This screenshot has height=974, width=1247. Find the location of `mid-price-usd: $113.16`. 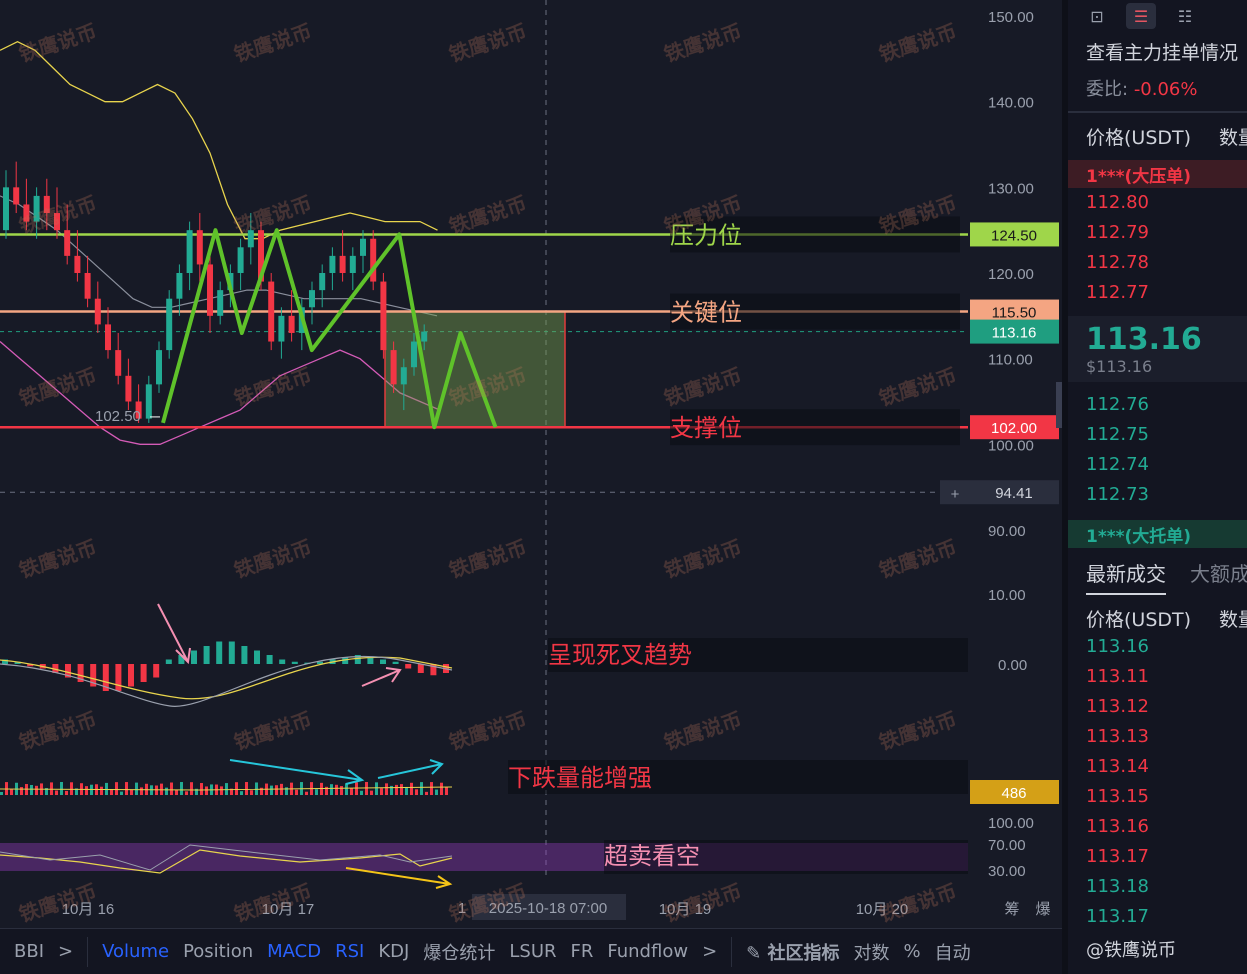

mid-price-usd: $113.16 is located at coordinates (1119, 366).